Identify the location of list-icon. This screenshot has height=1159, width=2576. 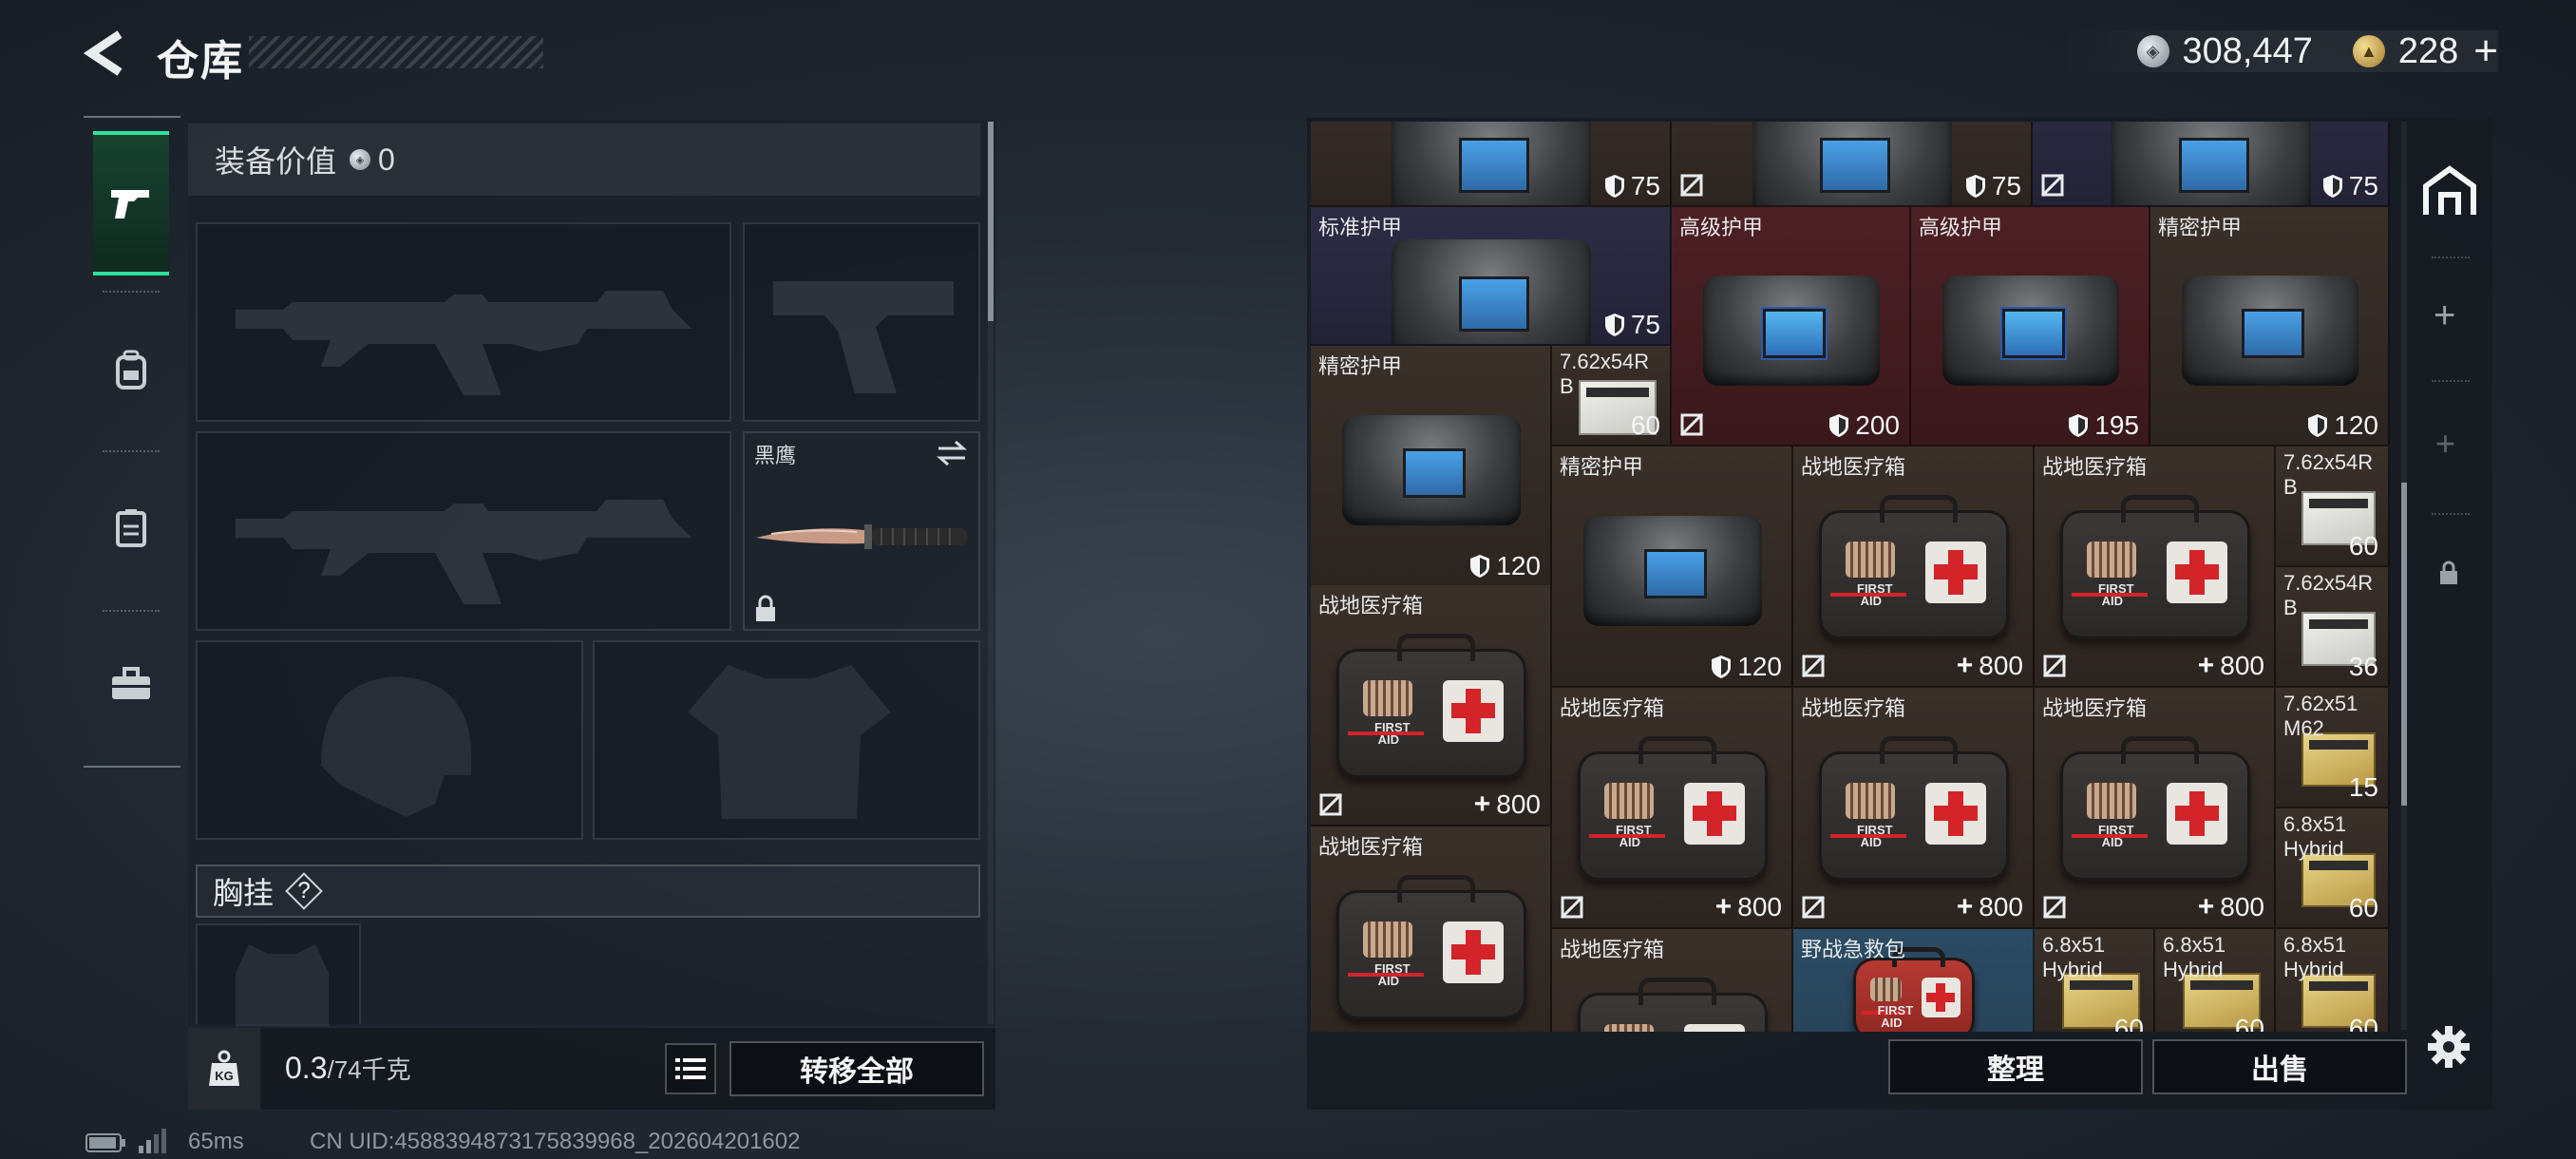
(690, 1068).